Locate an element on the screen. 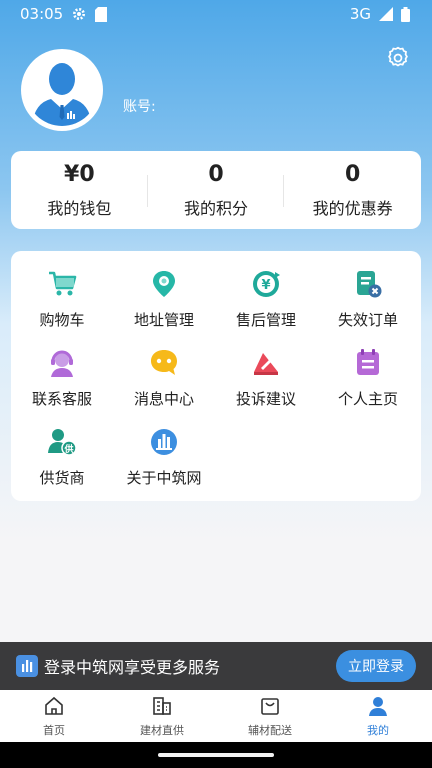  stat-points: 0 我的积分 is located at coordinates (216, 190).